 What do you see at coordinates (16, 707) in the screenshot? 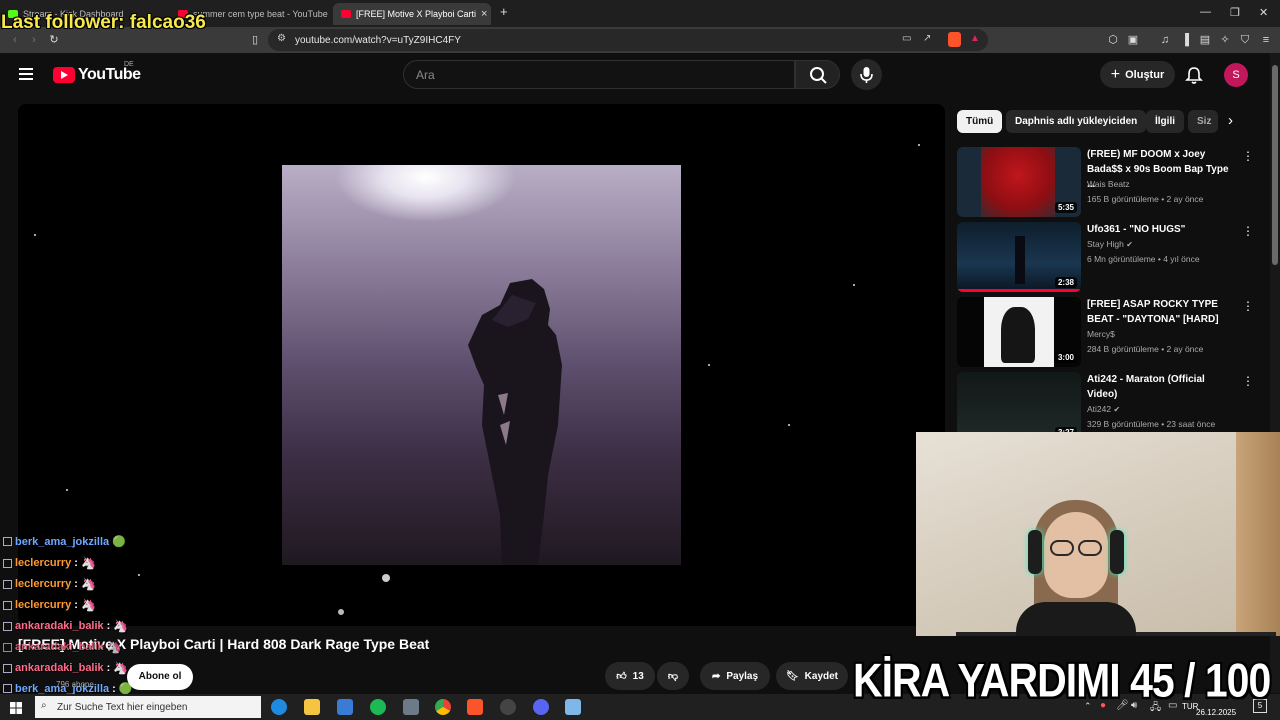
I see `windows-start-icon` at bounding box center [16, 707].